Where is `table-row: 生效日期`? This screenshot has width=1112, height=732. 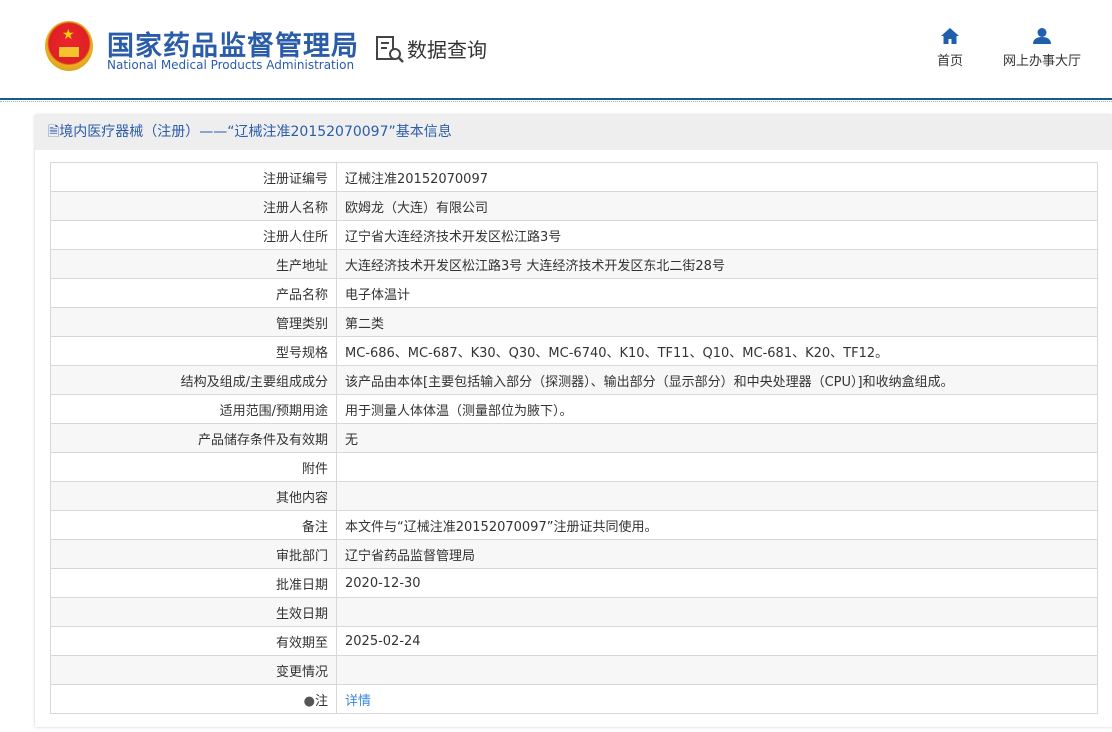 table-row: 生效日期 is located at coordinates (574, 612).